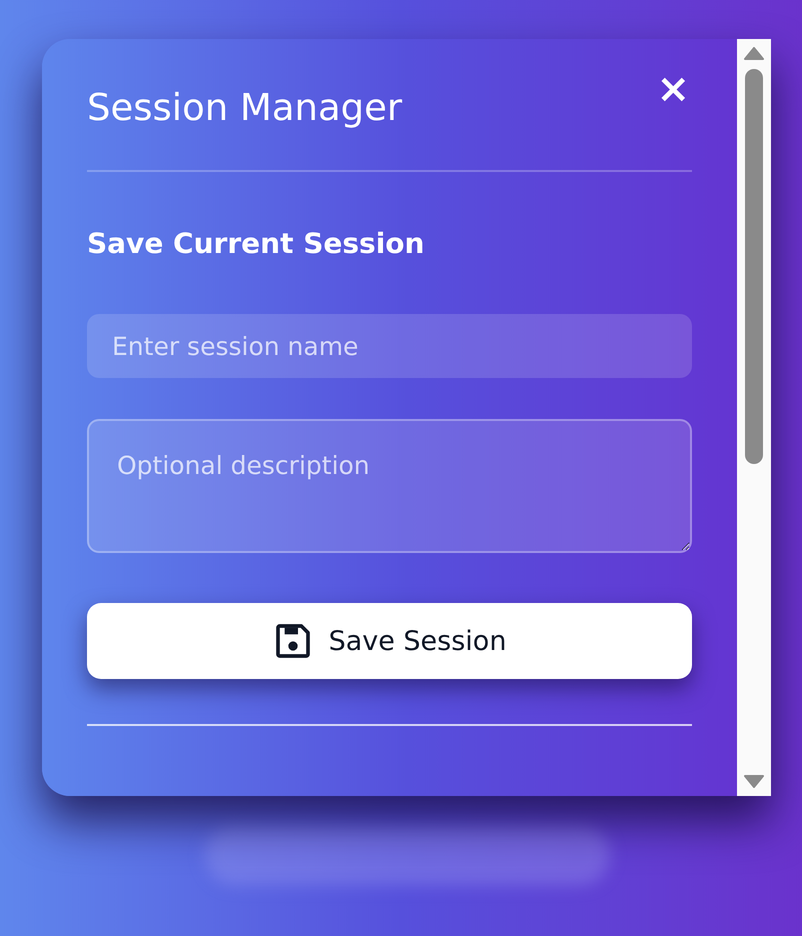  Describe the element at coordinates (754, 781) in the screenshot. I see `scroll-down-icon` at that location.